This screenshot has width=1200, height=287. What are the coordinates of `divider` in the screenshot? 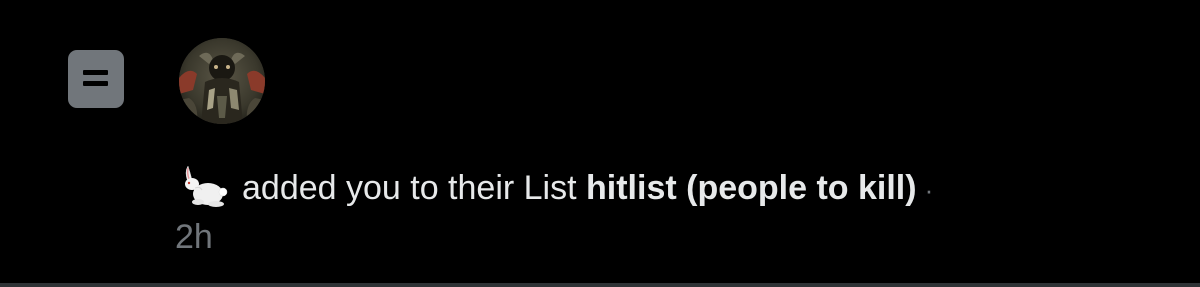 It's located at (600, 285).